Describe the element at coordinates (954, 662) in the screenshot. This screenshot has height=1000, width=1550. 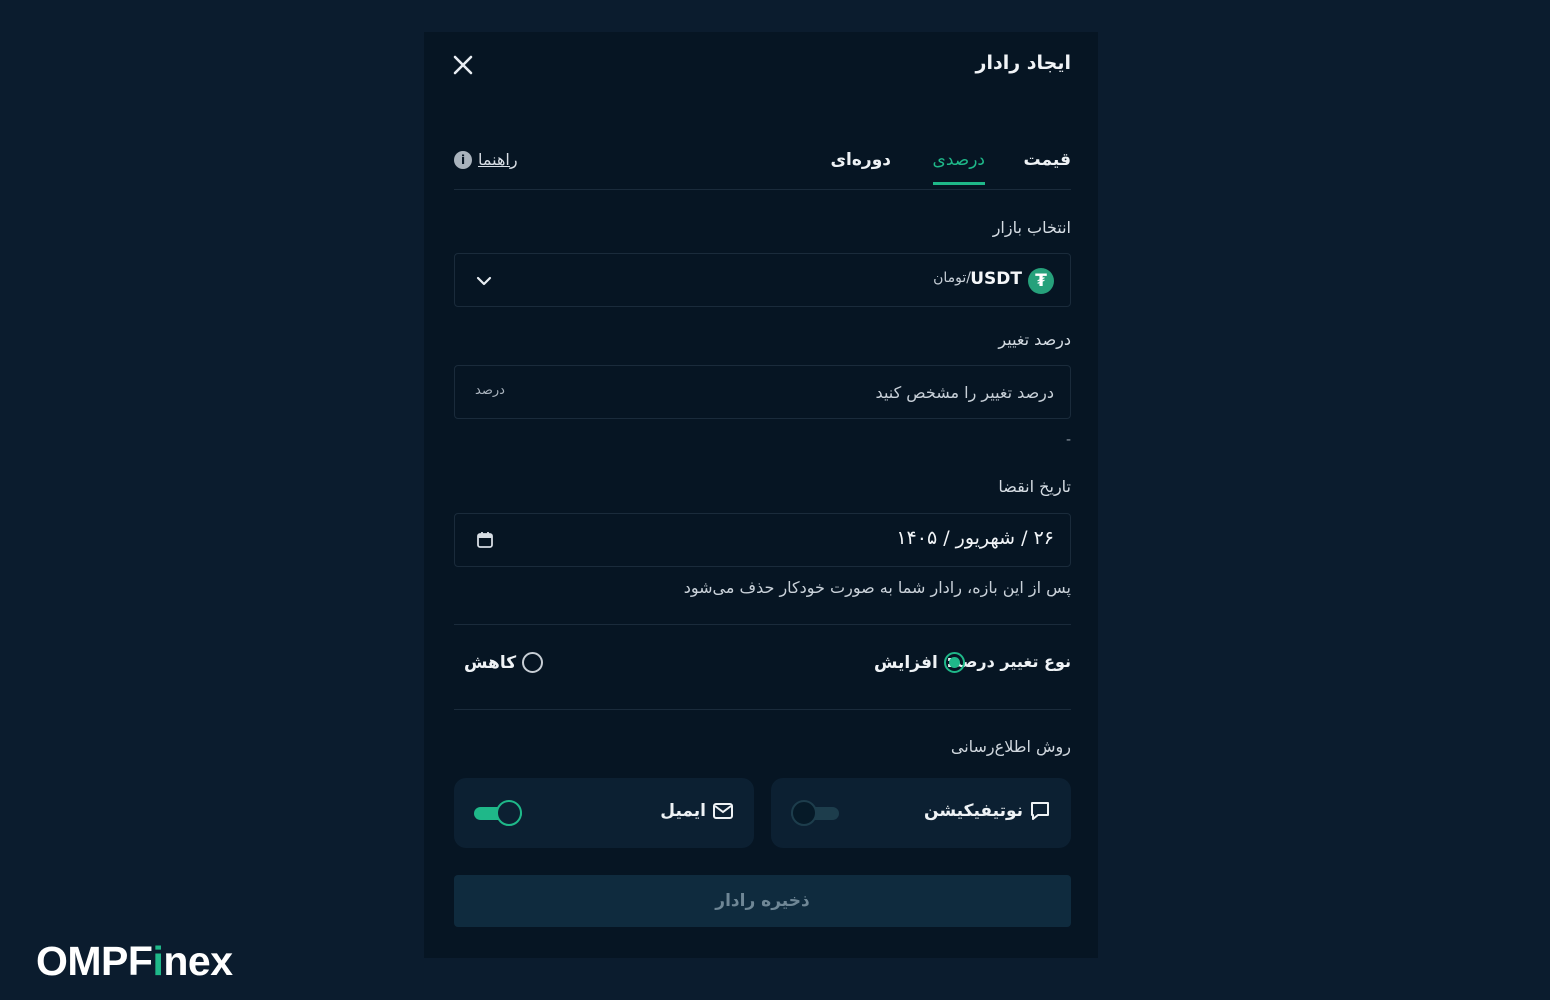
I see `radio-button-checked` at that location.